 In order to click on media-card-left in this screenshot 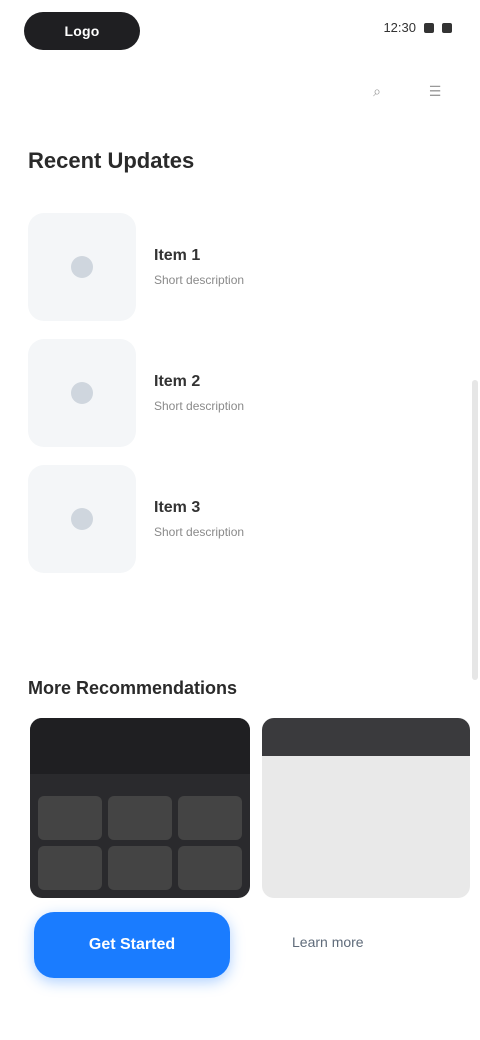, I will do `click(140, 808)`.